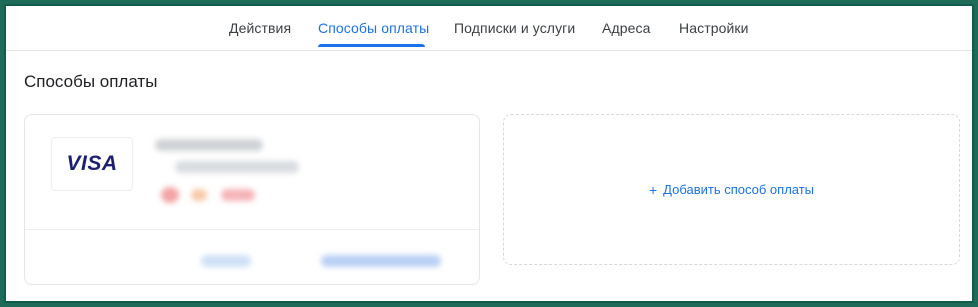 This screenshot has width=978, height=307. What do you see at coordinates (260, 28) in the screenshot?
I see `tab-actions: Действия` at bounding box center [260, 28].